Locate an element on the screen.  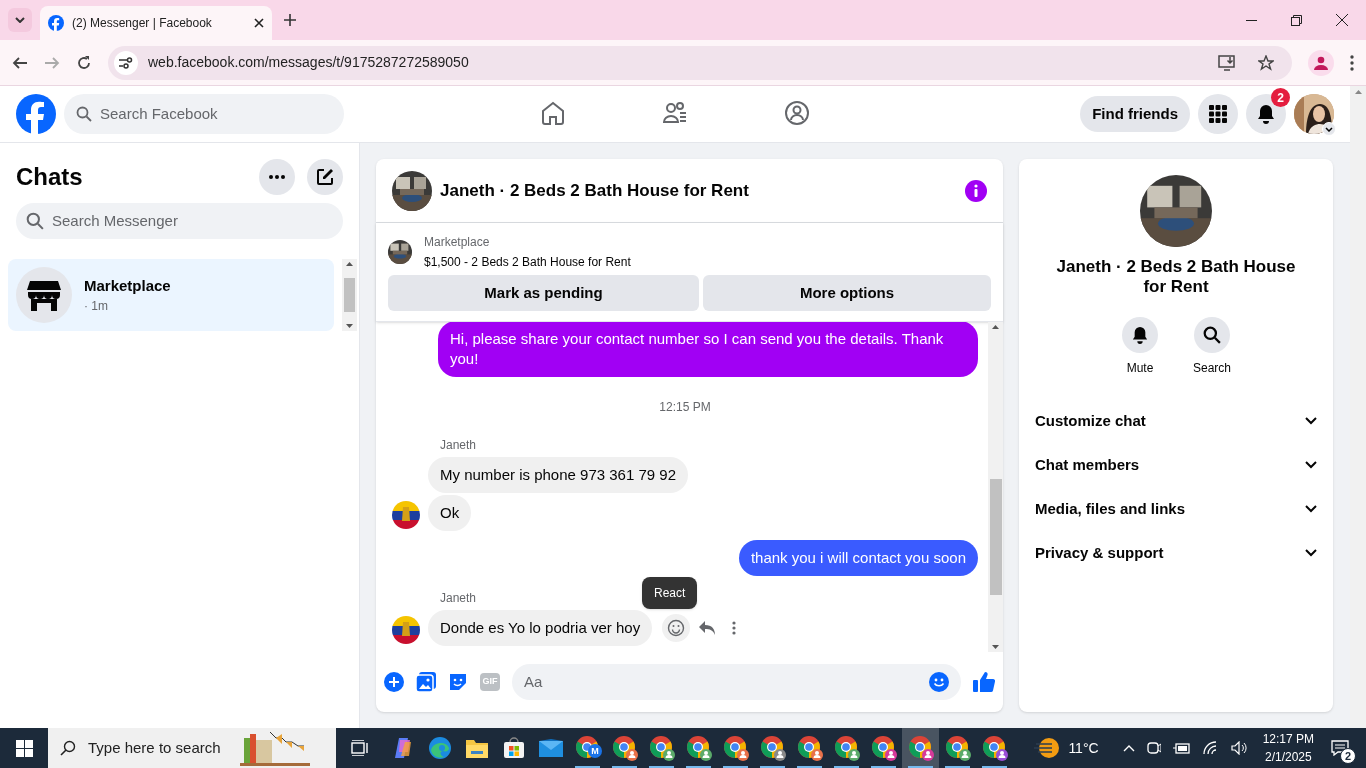
back-icon is located at coordinates (20, 62).